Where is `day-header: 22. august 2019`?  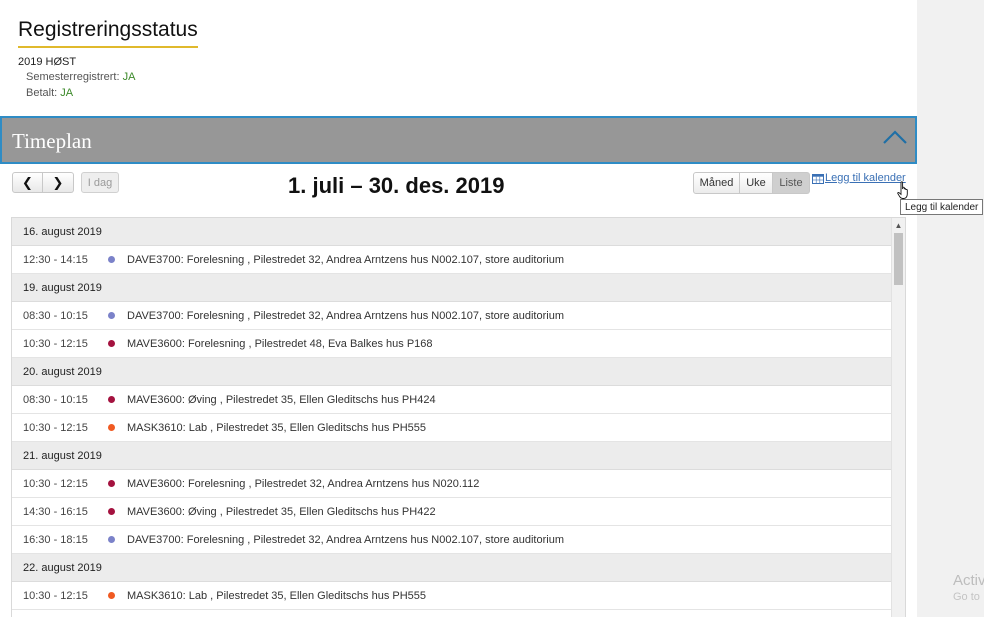 day-header: 22. august 2019 is located at coordinates (452, 568).